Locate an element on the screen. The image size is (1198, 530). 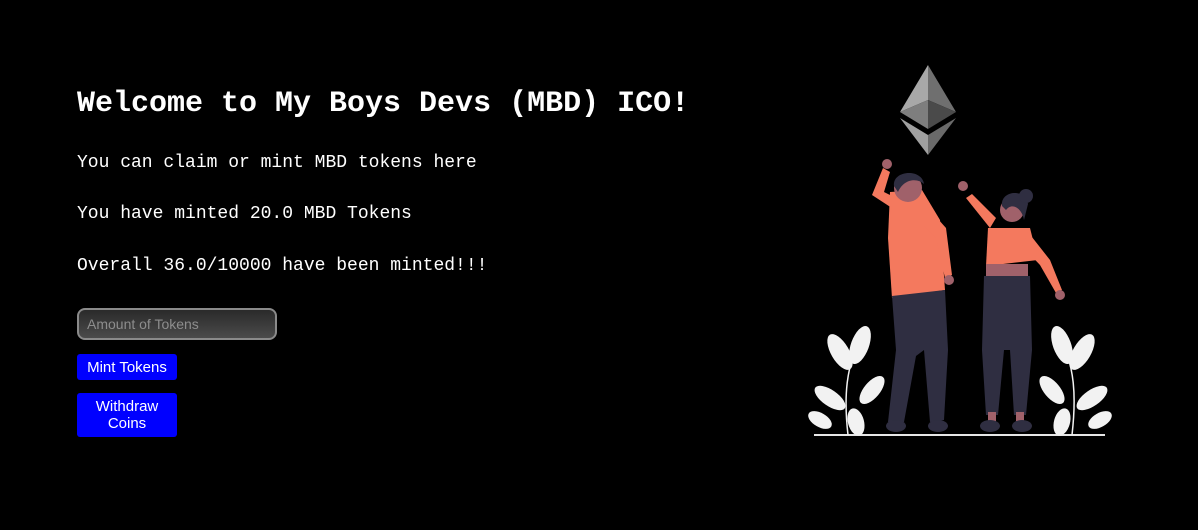
mint-tokens-button: Mint Tokens is located at coordinates (127, 367).